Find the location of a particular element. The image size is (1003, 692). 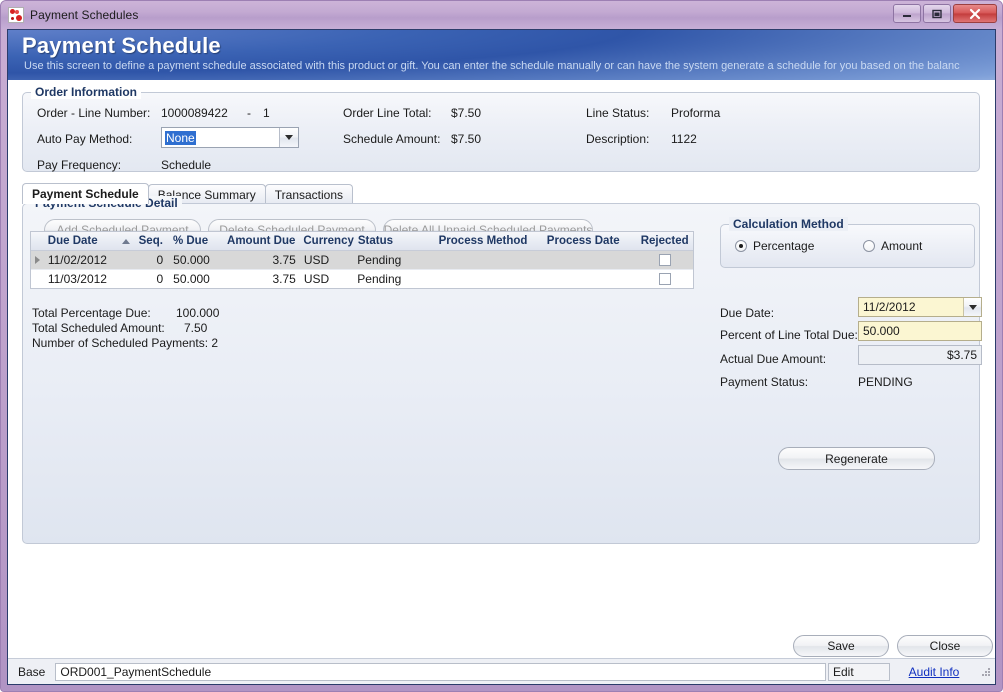

audit-info-link: Audit Info is located at coordinates (934, 672).